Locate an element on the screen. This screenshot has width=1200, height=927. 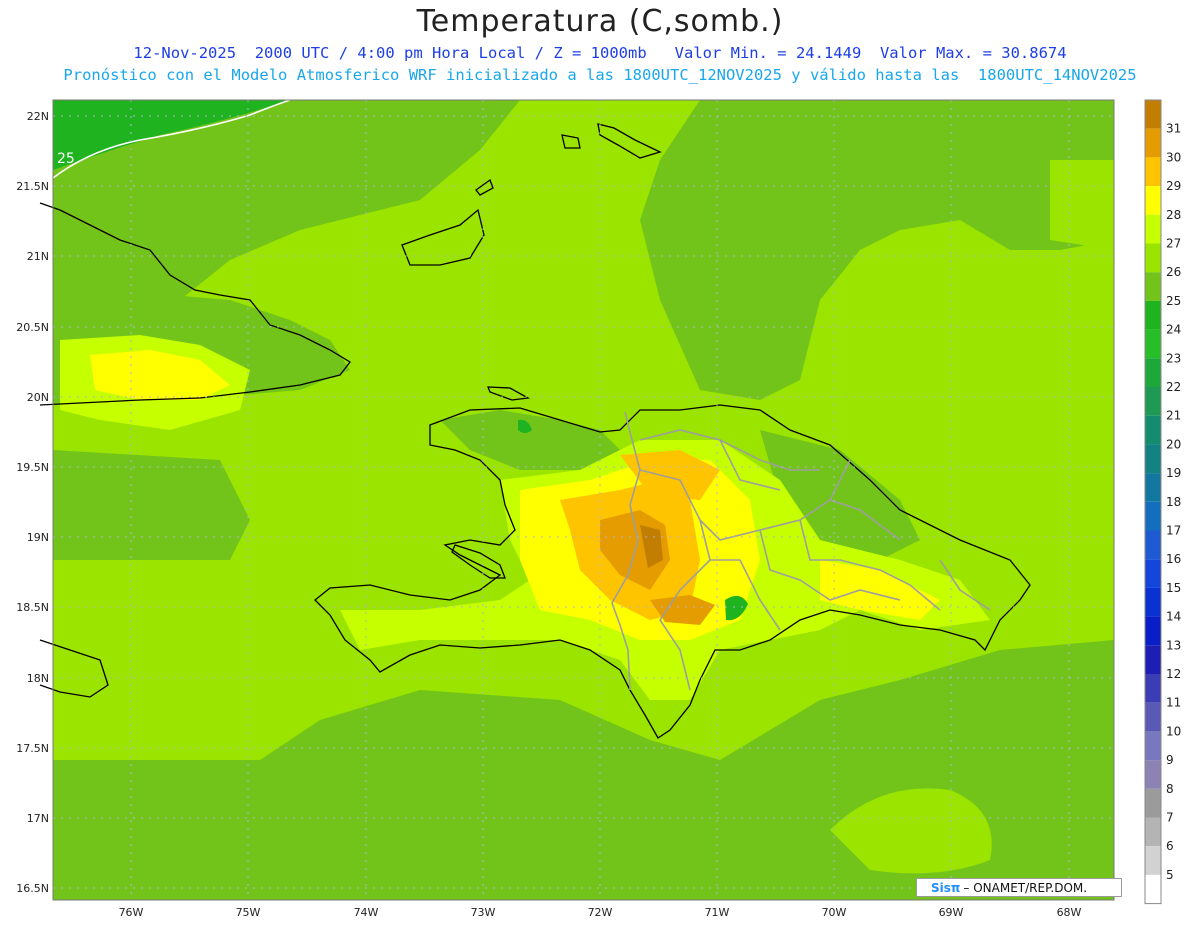
credit-box: Sisπ – ONAMET/REP.DOM. is located at coordinates (1019, 887).